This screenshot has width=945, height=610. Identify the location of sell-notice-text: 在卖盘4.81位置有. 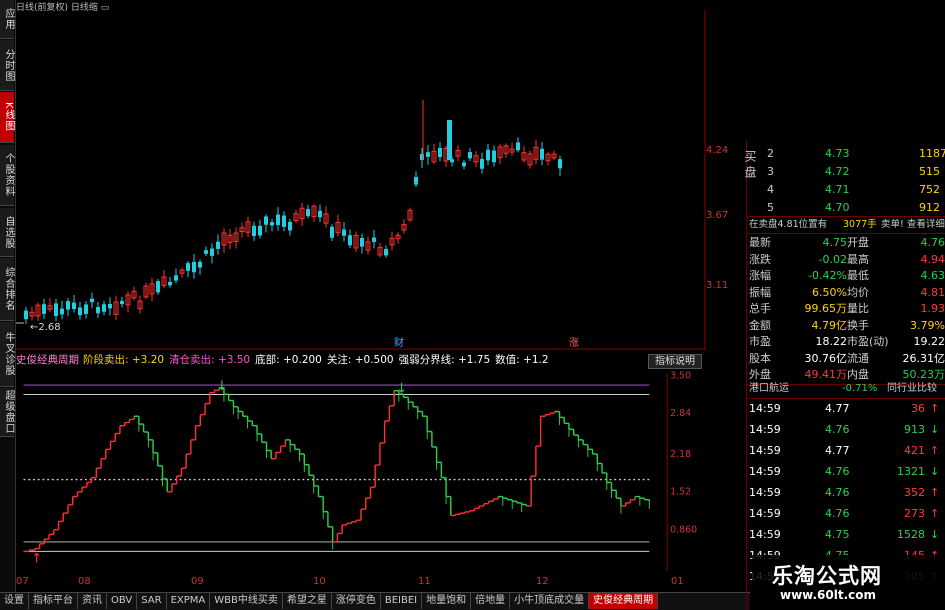
(788, 224).